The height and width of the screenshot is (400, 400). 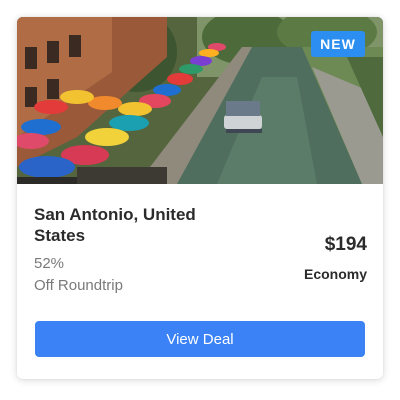 What do you see at coordinates (49, 263) in the screenshot?
I see `discount-percent: 52%` at bounding box center [49, 263].